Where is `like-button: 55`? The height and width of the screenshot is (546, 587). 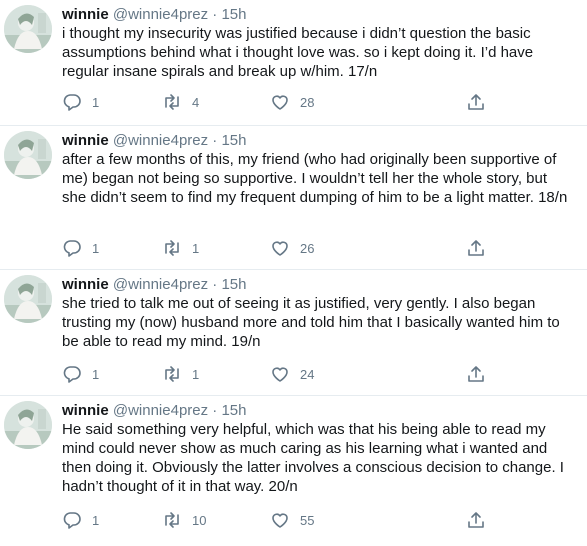
like-button: 55 is located at coordinates (292, 520).